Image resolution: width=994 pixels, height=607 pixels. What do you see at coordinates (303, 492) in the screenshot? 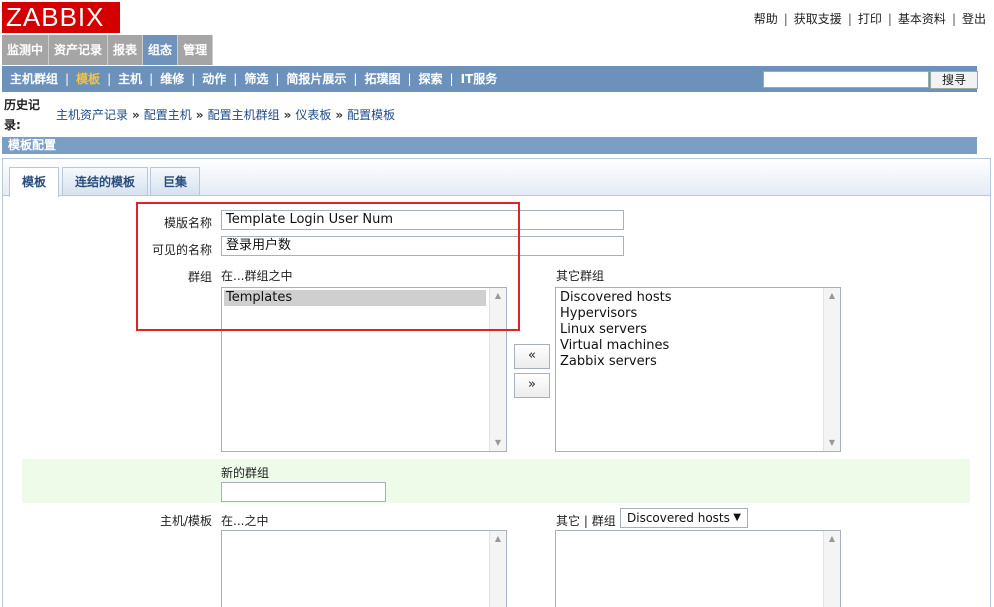
I see `new-group-field` at bounding box center [303, 492].